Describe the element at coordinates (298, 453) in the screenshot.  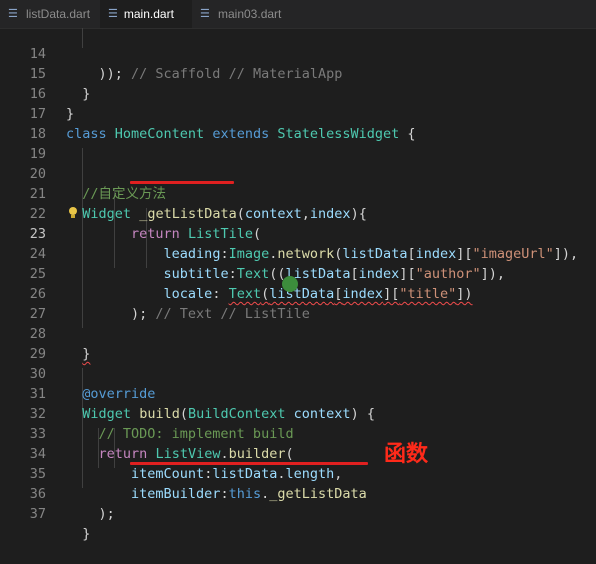
I see `code-line: 34 itemCount:listData.length,` at that location.